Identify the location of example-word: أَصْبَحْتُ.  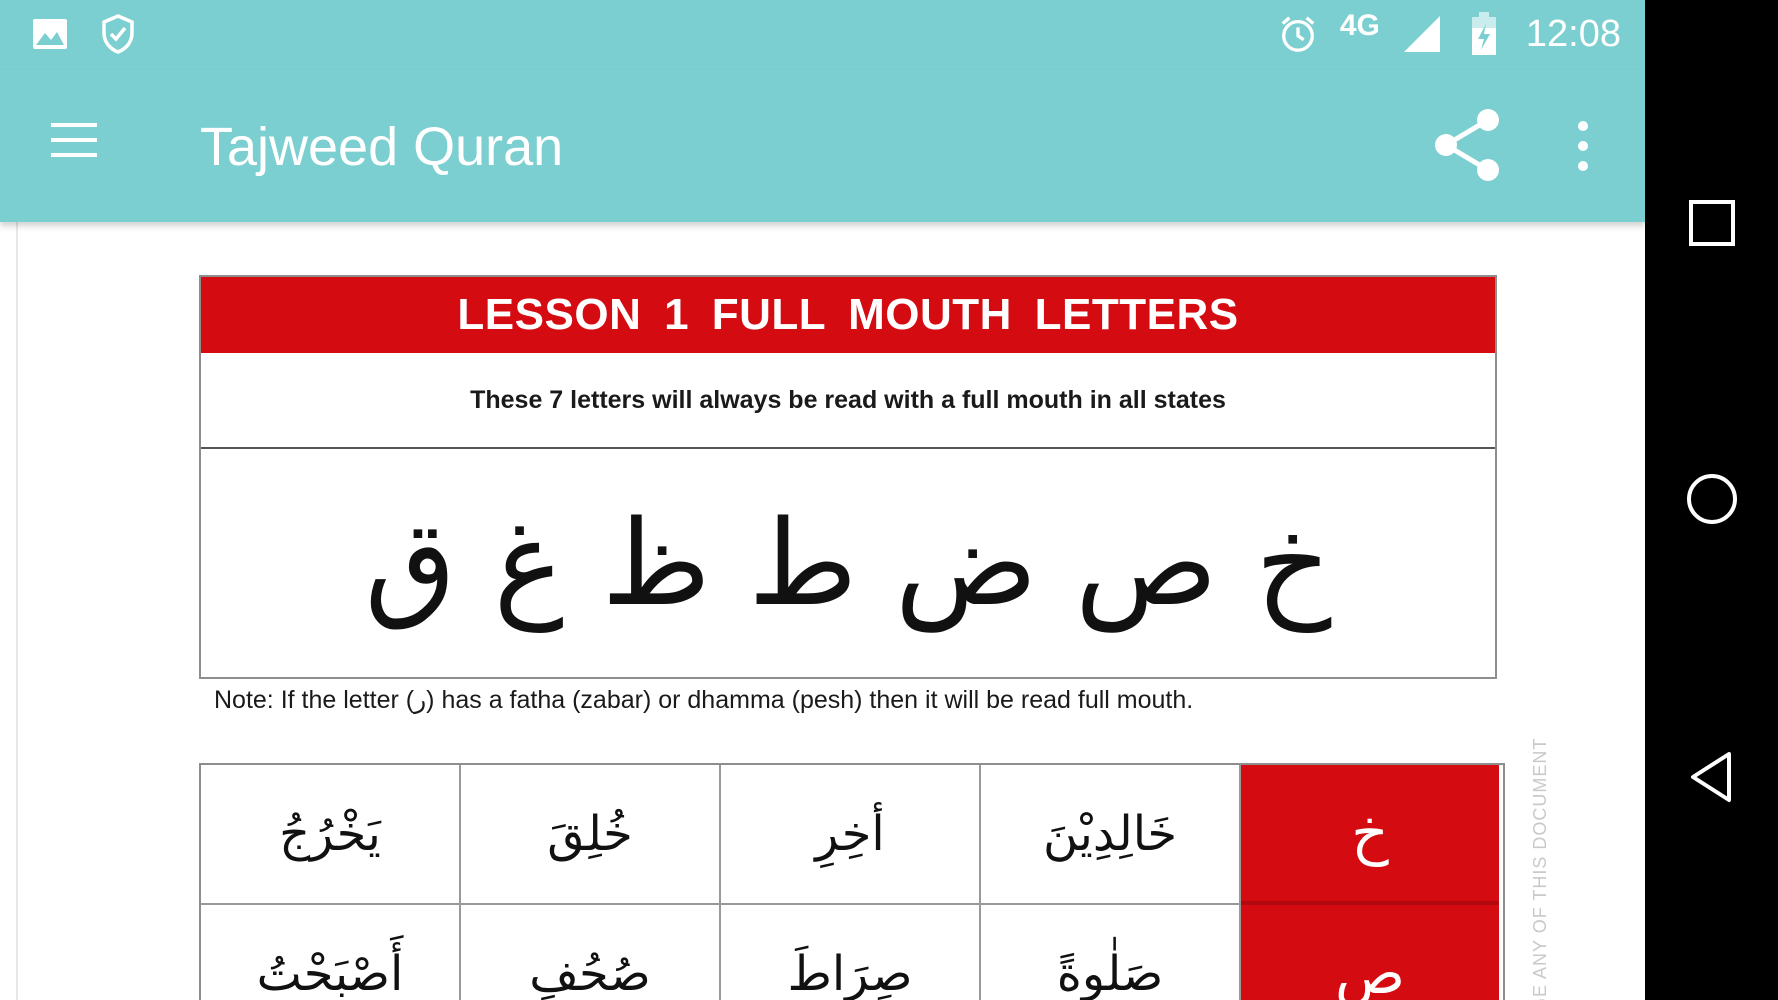
(331, 952).